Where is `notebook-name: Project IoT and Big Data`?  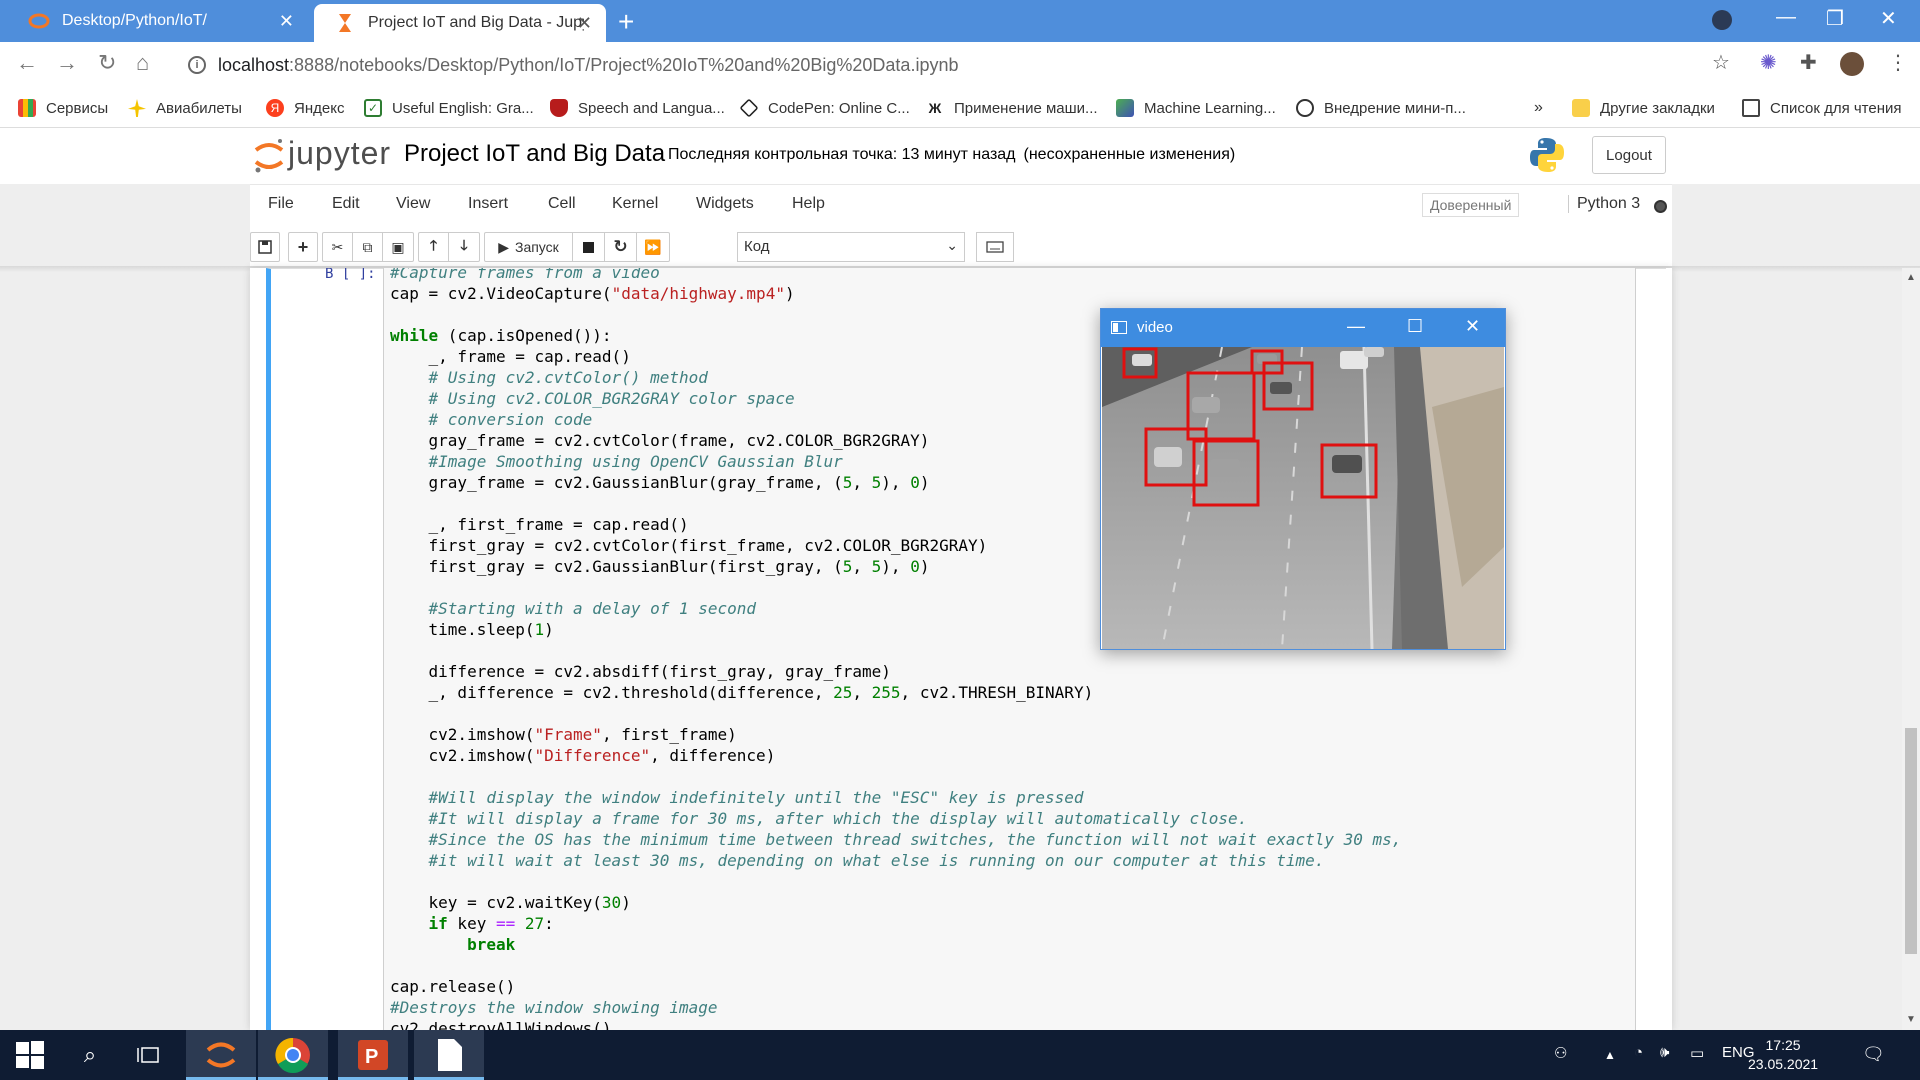
notebook-name: Project IoT and Big Data is located at coordinates (534, 154).